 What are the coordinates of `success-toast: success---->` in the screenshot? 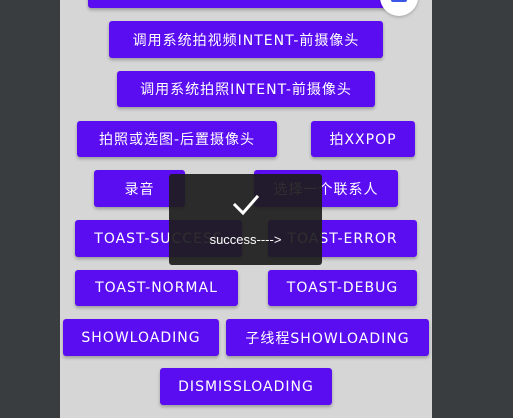 It's located at (245, 219).